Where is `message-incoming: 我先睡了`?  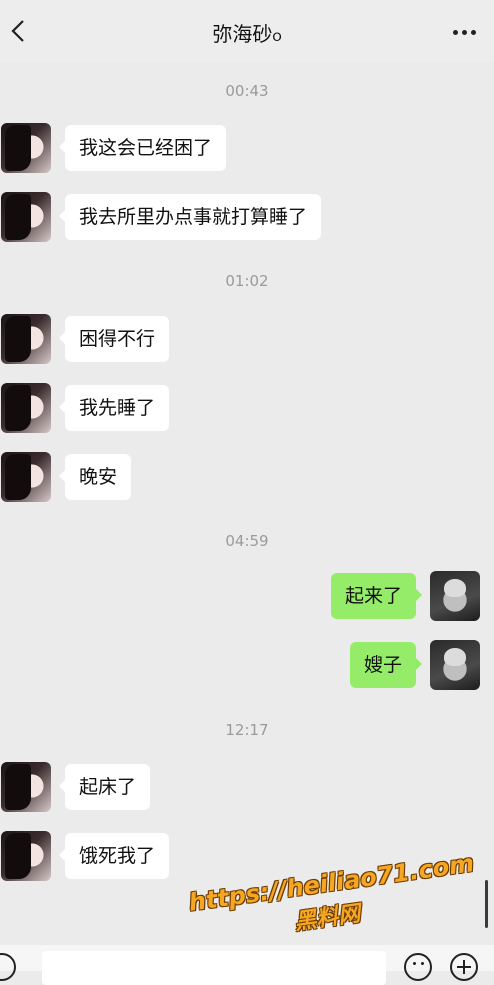
message-incoming: 我先睡了 is located at coordinates (85, 408).